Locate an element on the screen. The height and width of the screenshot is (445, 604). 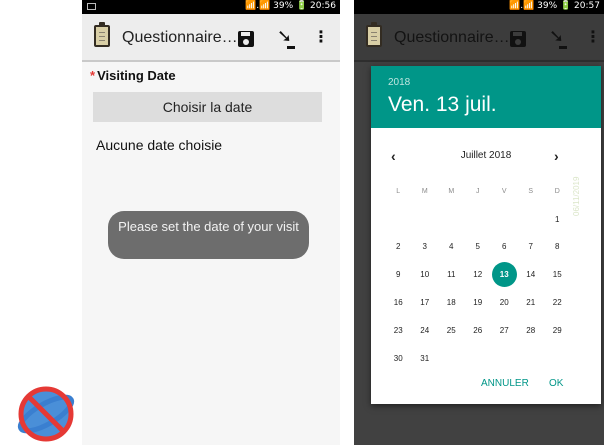
date-picker-header: 2018 Ven. 13 juil. is located at coordinates (486, 97).